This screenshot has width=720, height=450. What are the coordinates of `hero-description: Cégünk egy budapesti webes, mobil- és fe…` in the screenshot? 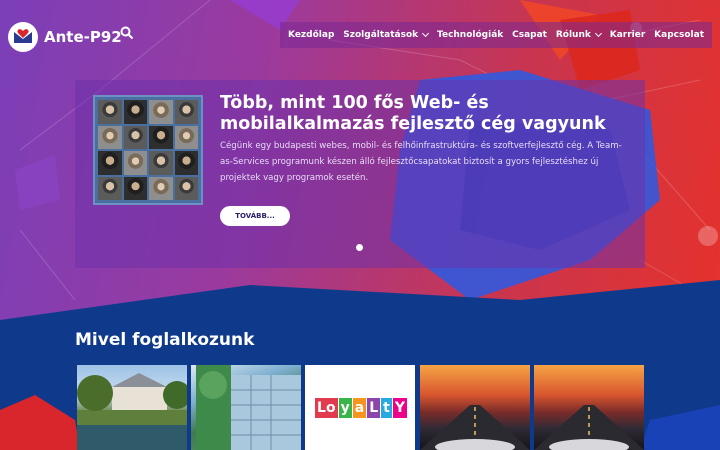 It's located at (421, 162).